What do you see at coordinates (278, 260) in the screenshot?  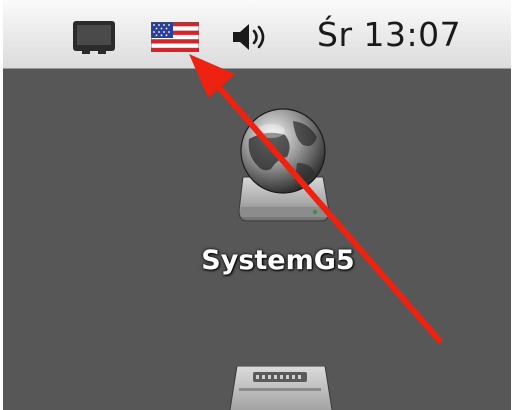 I see `systemg5-label: SystemG5` at bounding box center [278, 260].